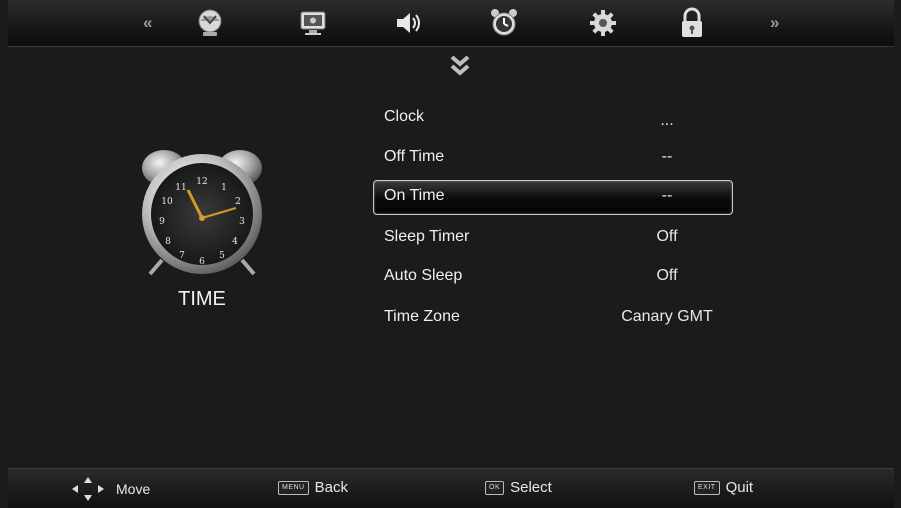 This screenshot has height=508, width=901. What do you see at coordinates (451, 488) in the screenshot?
I see `bottom-hint-bar: Move MENU Back OK Select EXIT Quit` at bounding box center [451, 488].